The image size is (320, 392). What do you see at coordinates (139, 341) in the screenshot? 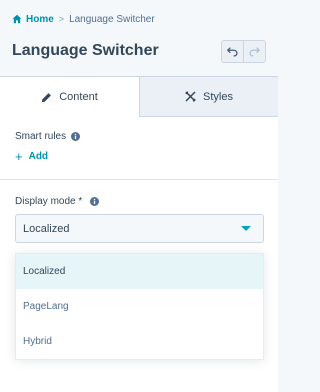
I see `dropdown-option-hybrid: Hybrid` at bounding box center [139, 341].